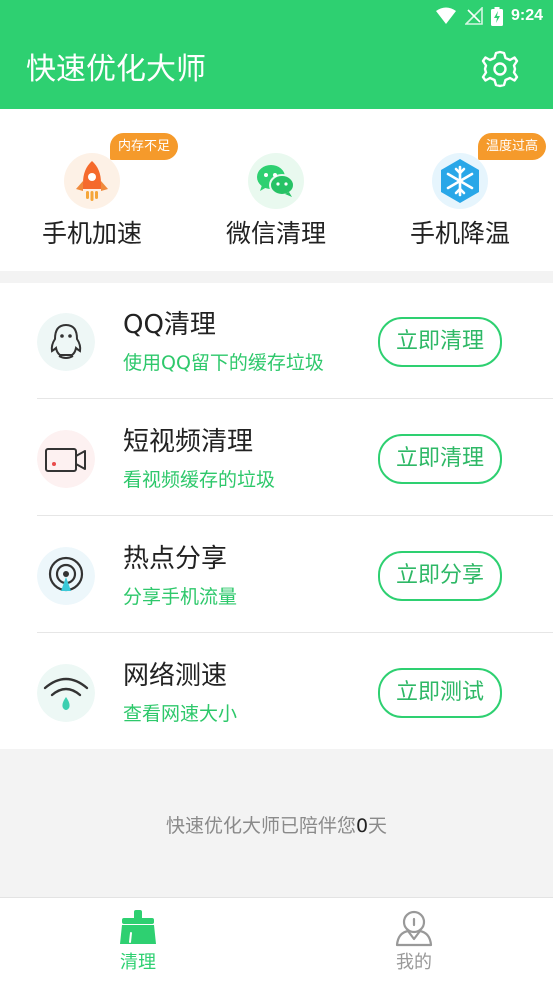 This screenshot has height=984, width=553. I want to click on broom-icon, so click(138, 927).